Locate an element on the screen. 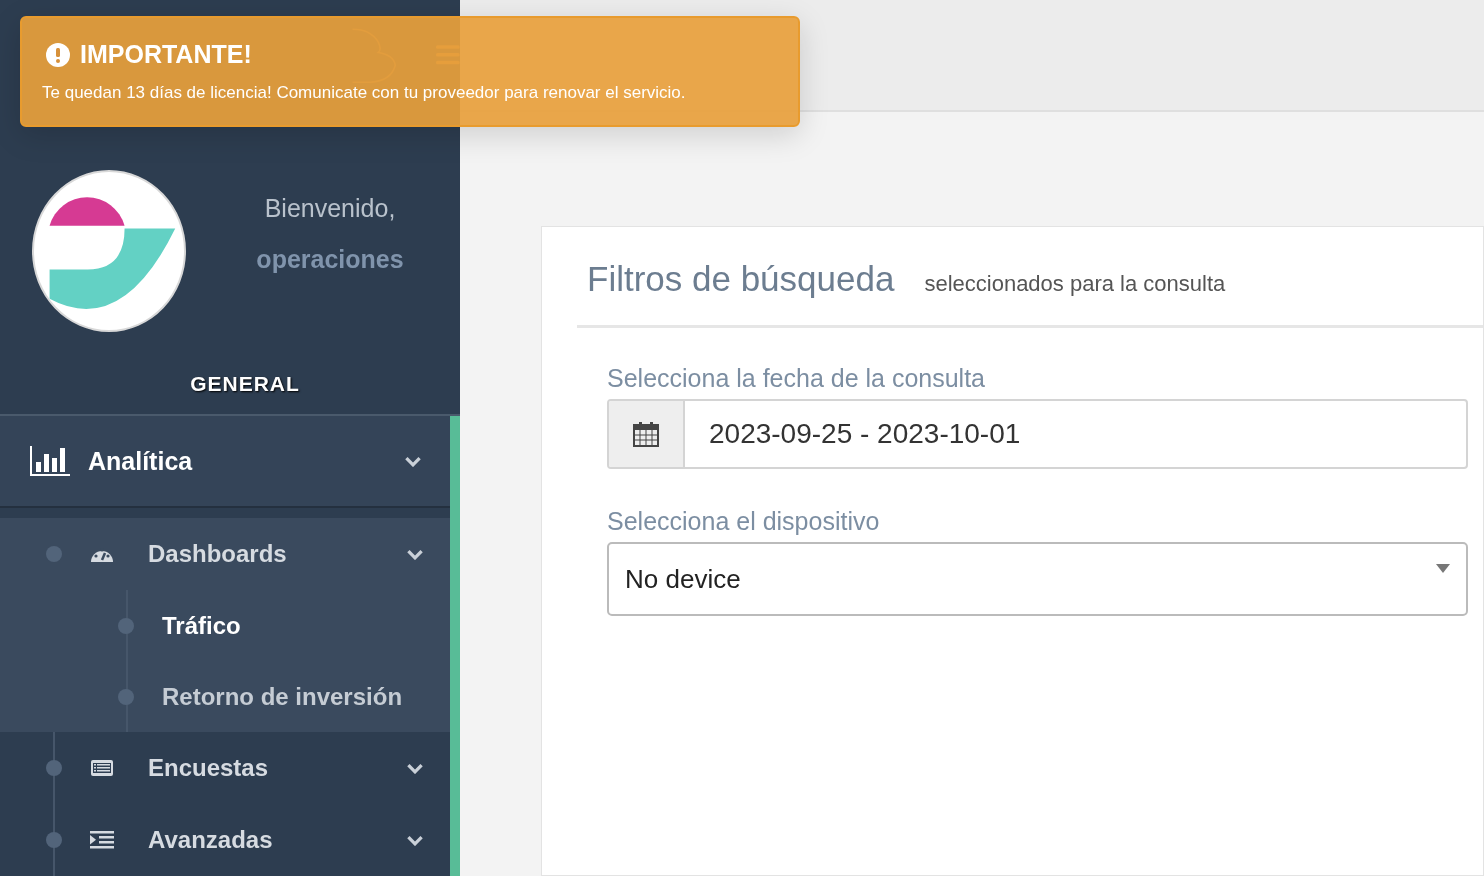 This screenshot has height=876, width=1484. submenu-link: Tráfico is located at coordinates (225, 625).